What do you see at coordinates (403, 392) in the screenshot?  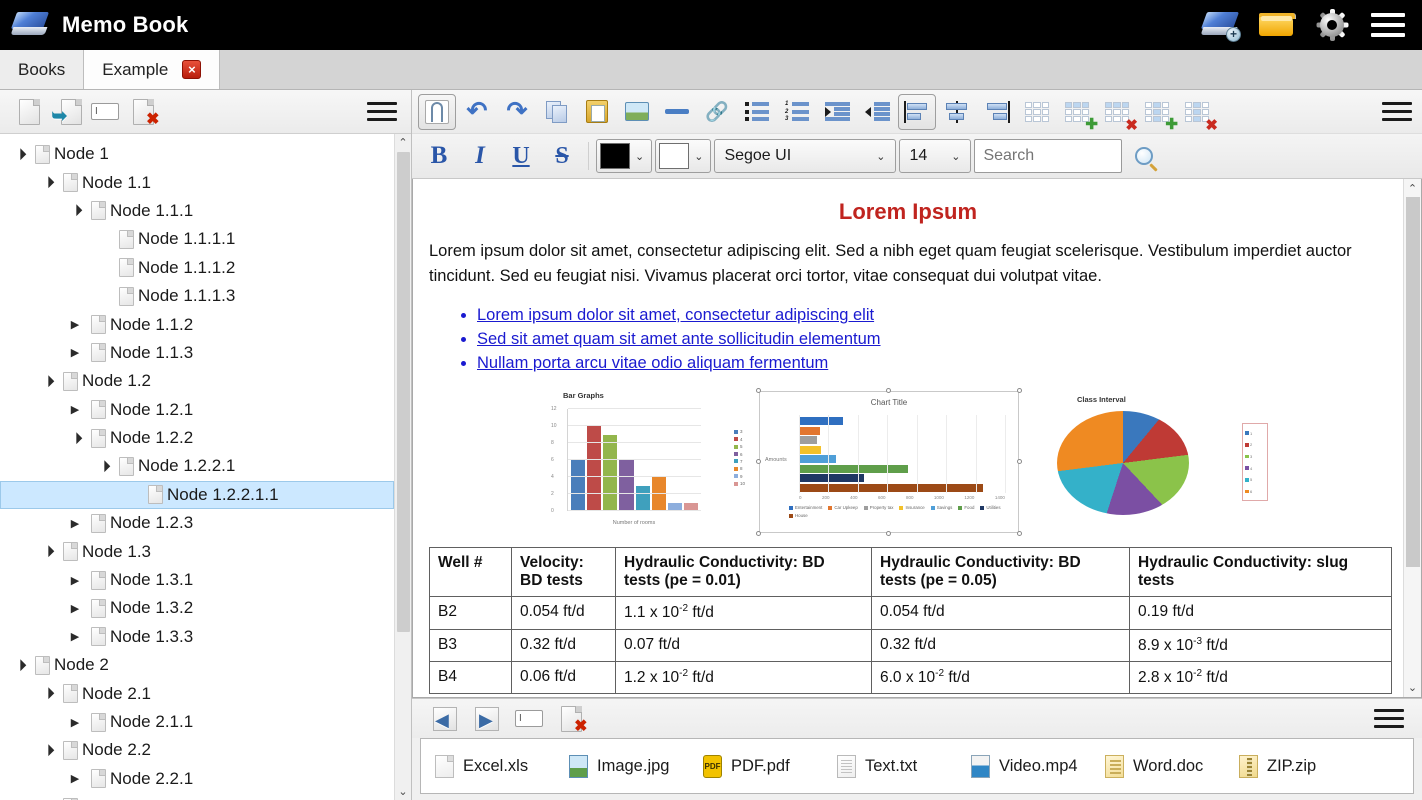 I see `tree-scrollbar-thumb` at bounding box center [403, 392].